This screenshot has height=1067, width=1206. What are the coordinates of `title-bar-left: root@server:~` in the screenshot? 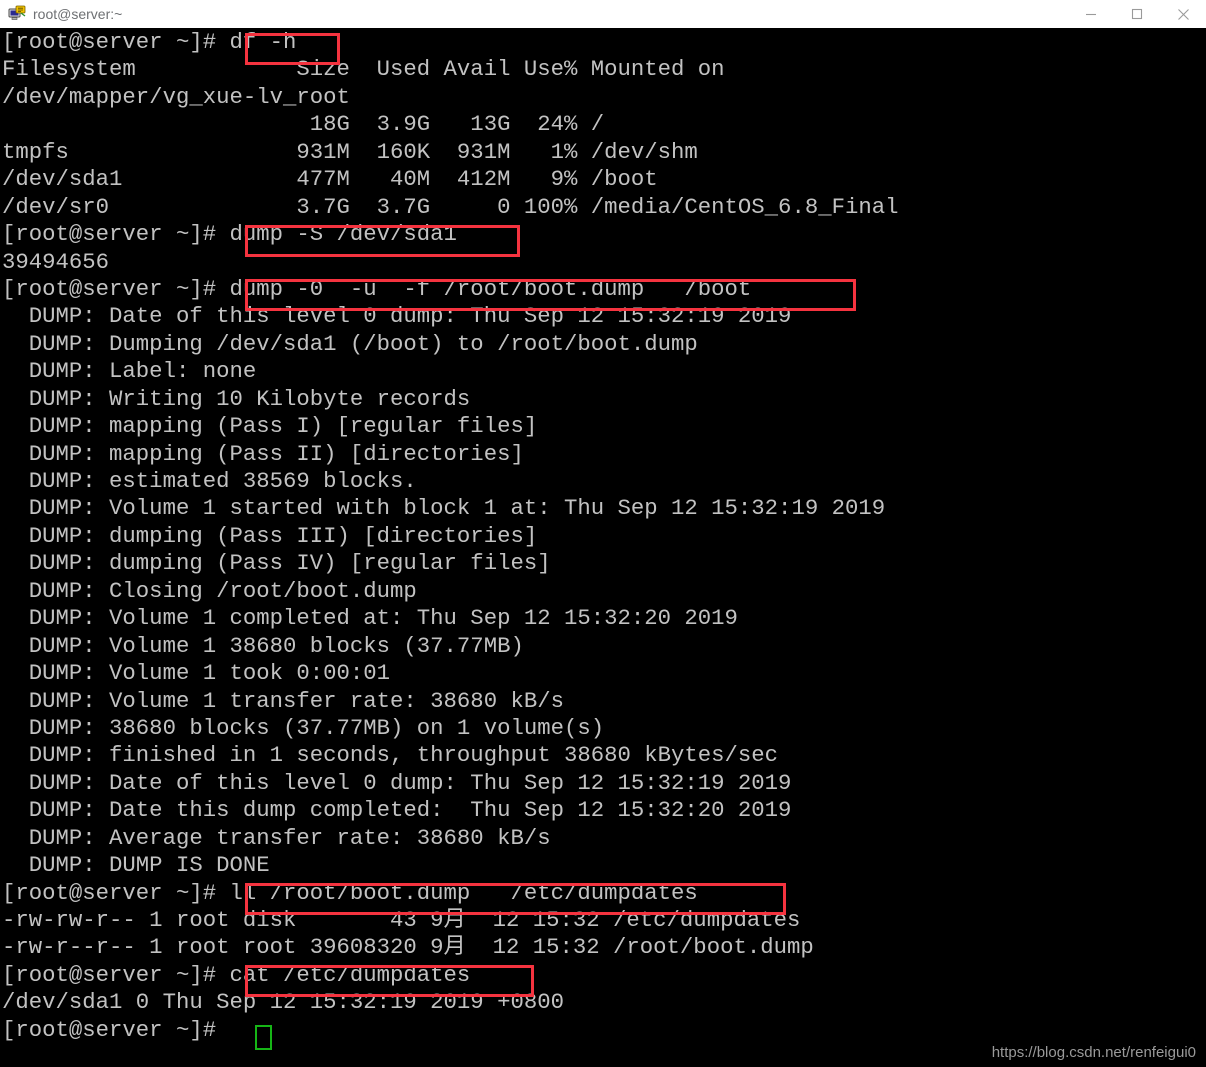 It's located at (534, 14).